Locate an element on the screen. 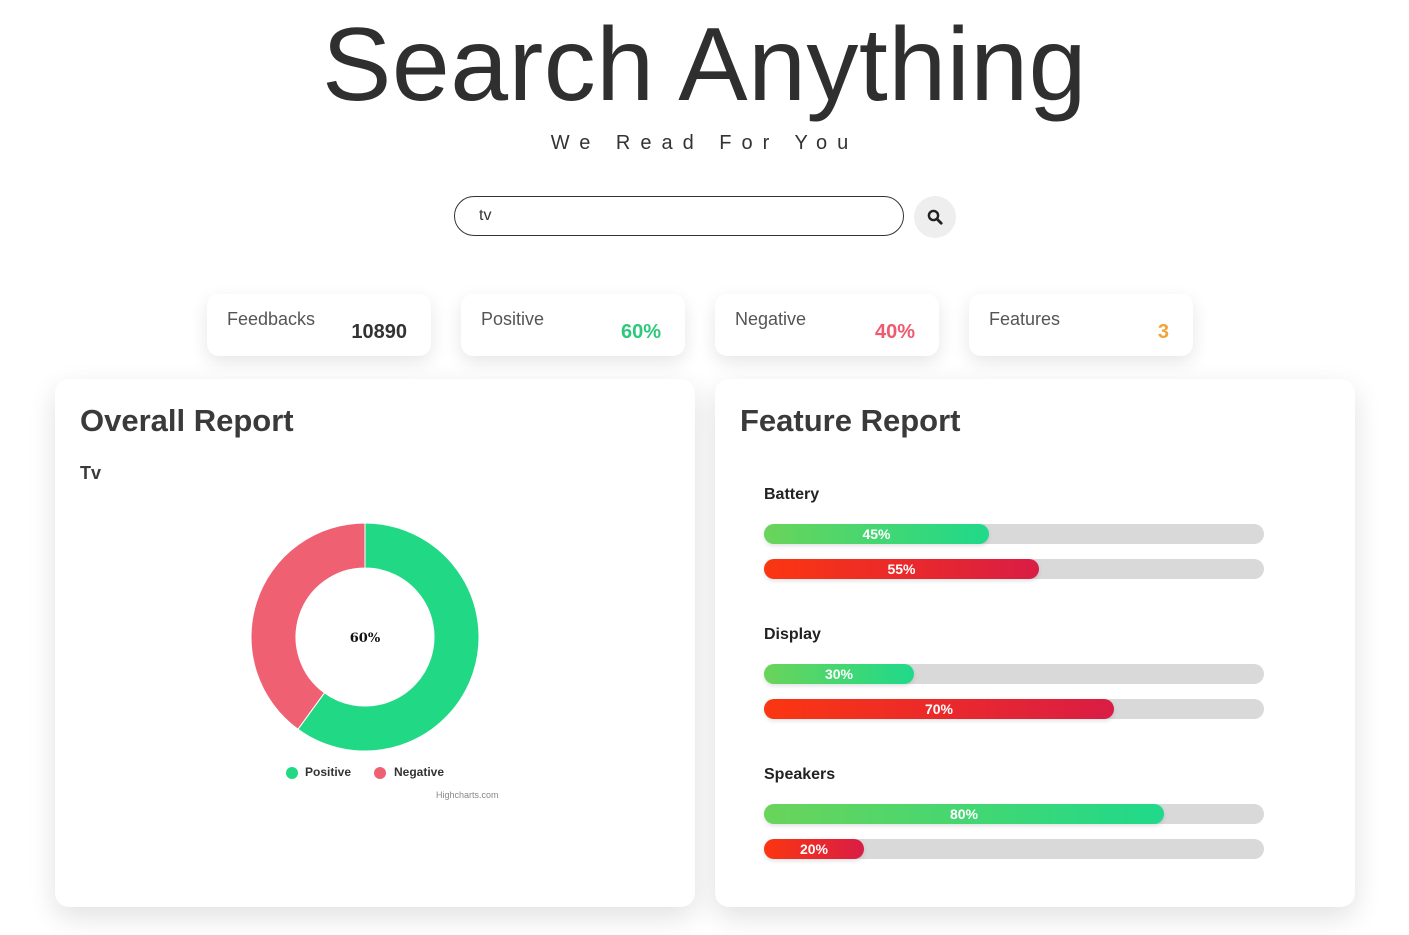 The width and height of the screenshot is (1409, 935). negative-bar-battery: 55% is located at coordinates (901, 569).